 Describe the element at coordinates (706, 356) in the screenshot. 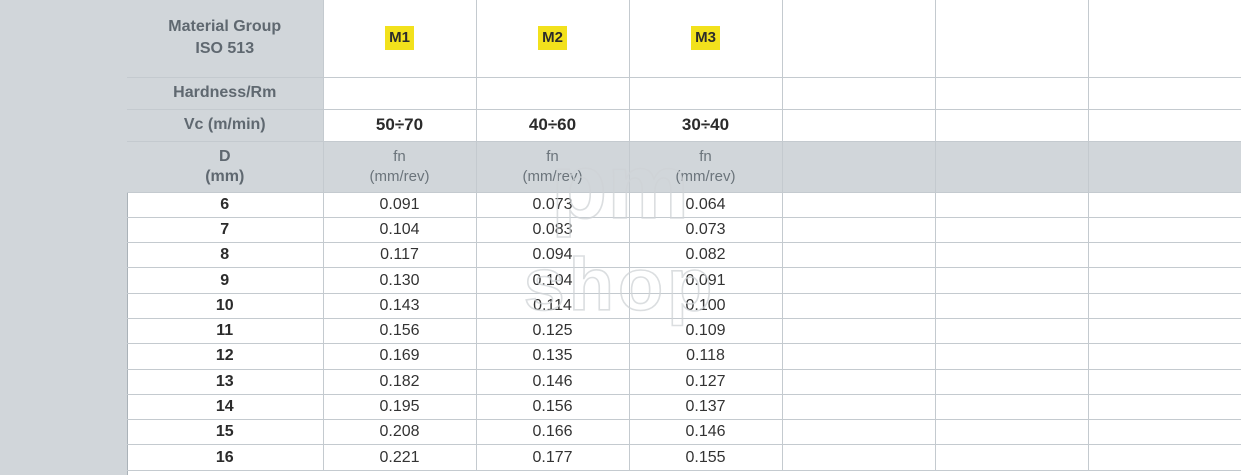

I see `feed-value-m3: 0.118` at that location.